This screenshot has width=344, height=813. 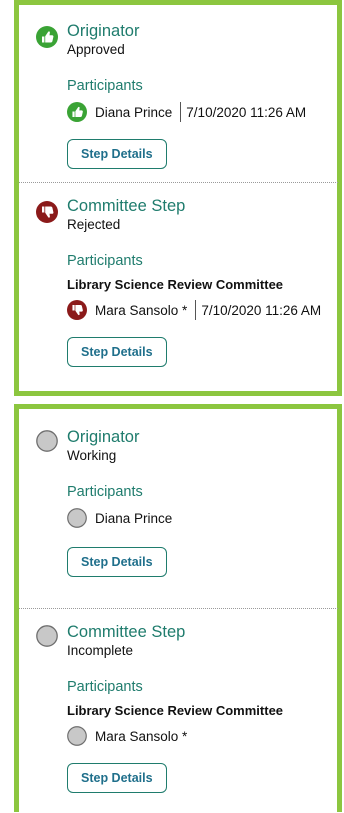 What do you see at coordinates (92, 455) in the screenshot?
I see `step-status: Working` at bounding box center [92, 455].